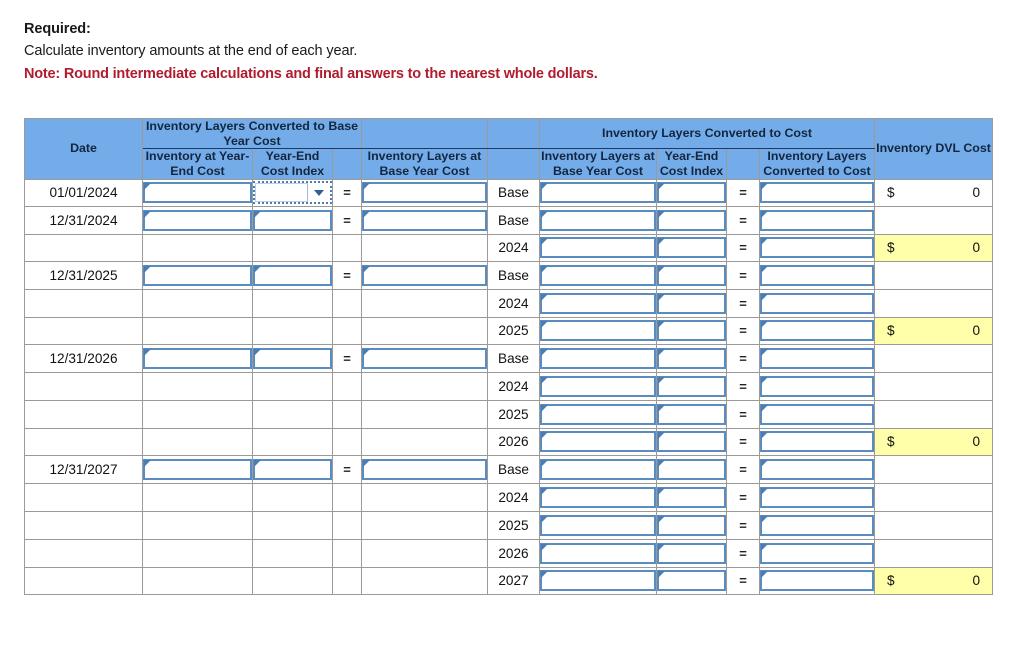 The height and width of the screenshot is (671, 1024). I want to click on year-end-cost-index-right-cell, so click(691, 525).